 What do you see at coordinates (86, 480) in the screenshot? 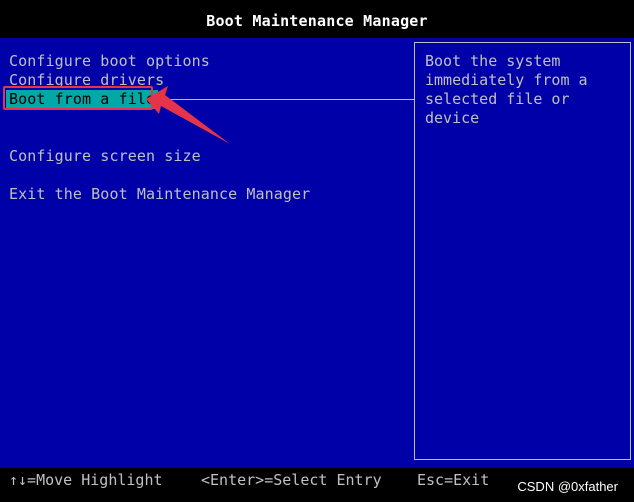
I see `footer-move-hint: ↑↓=Move Highlight` at bounding box center [86, 480].